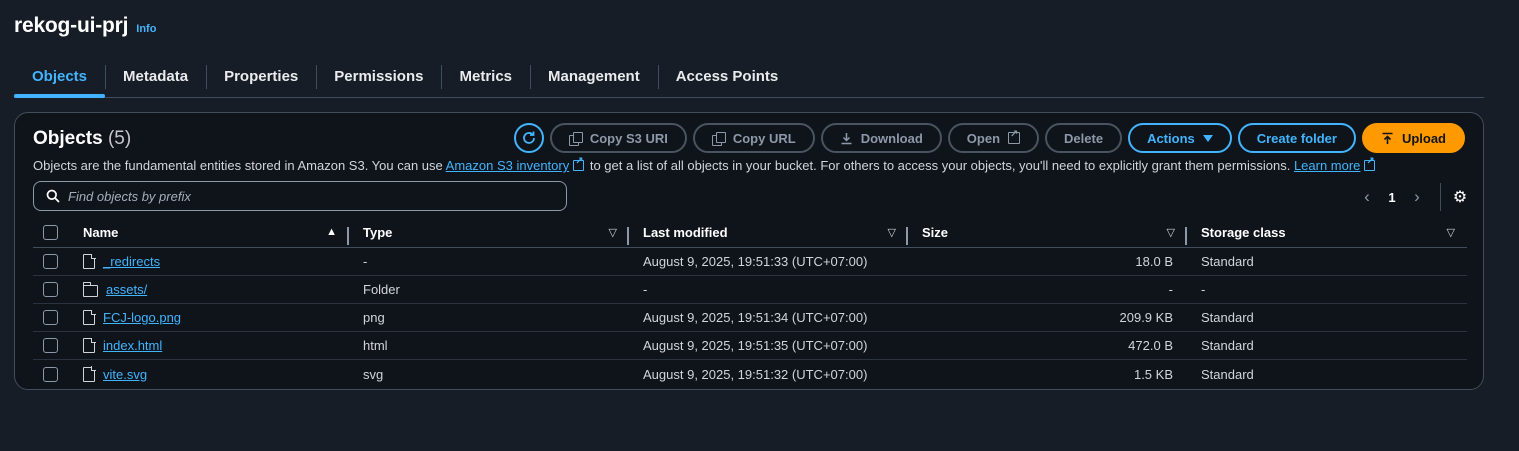 The width and height of the screenshot is (1519, 451). I want to click on learn-more-link: Learn more, so click(1327, 165).